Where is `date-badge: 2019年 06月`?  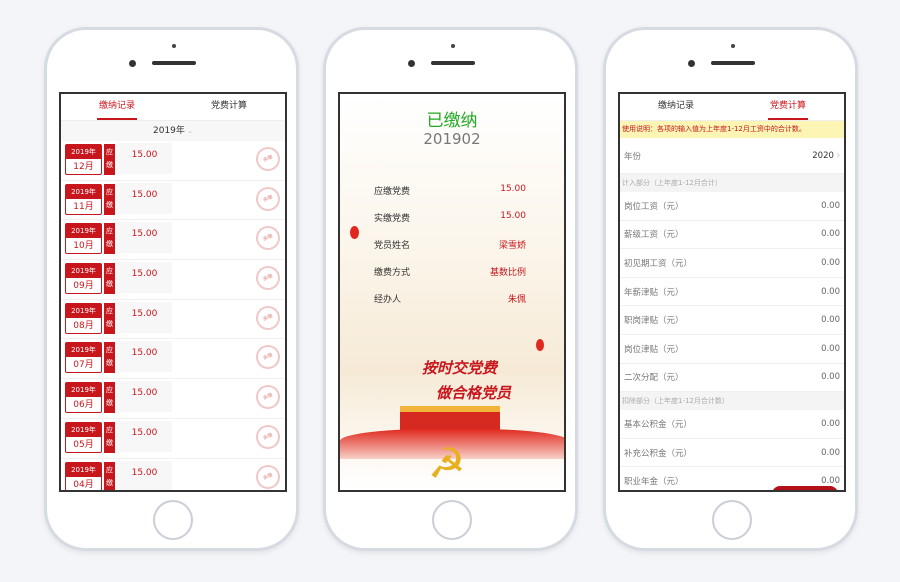 date-badge: 2019年 06月 is located at coordinates (83, 398).